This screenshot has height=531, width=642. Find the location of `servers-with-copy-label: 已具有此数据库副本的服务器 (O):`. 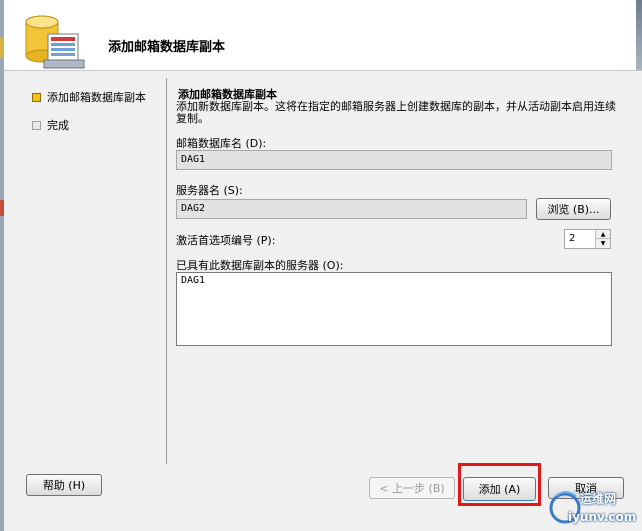

servers-with-copy-label: 已具有此数据库副本的服务器 (O): is located at coordinates (260, 265).